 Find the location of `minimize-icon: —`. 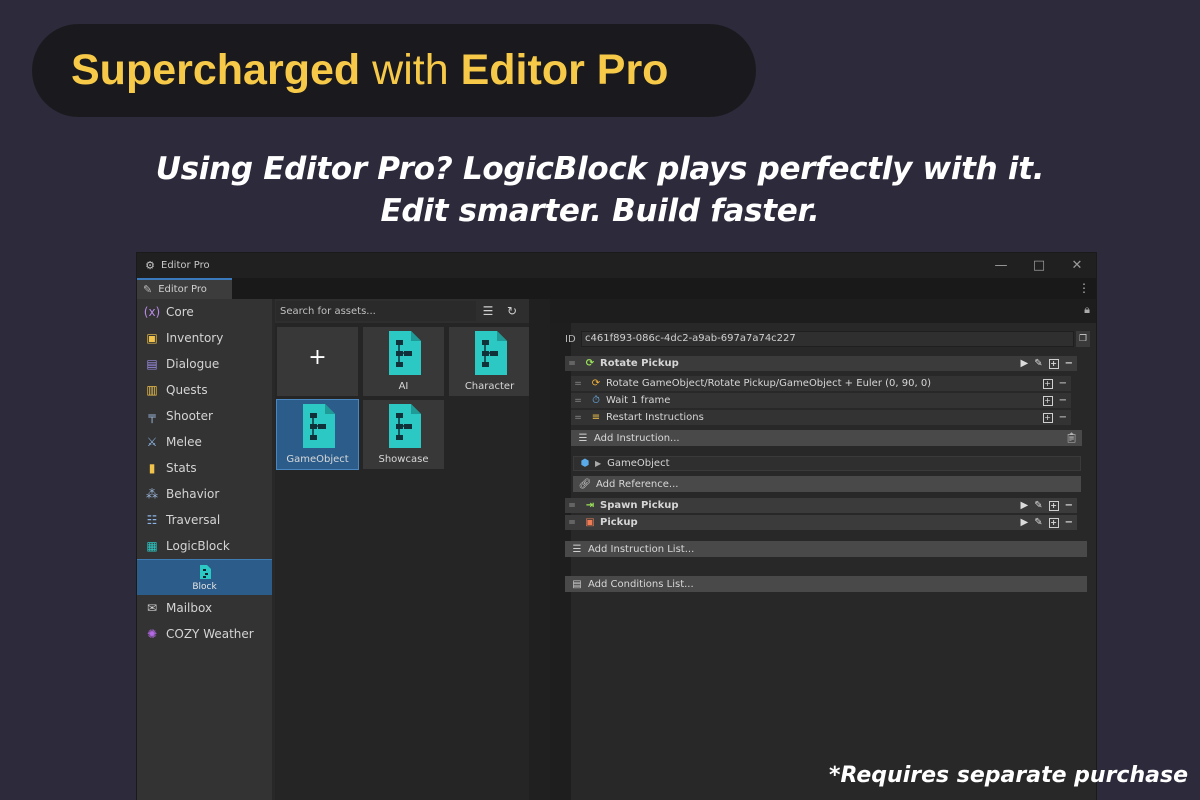

minimize-icon: — is located at coordinates (1001, 265).